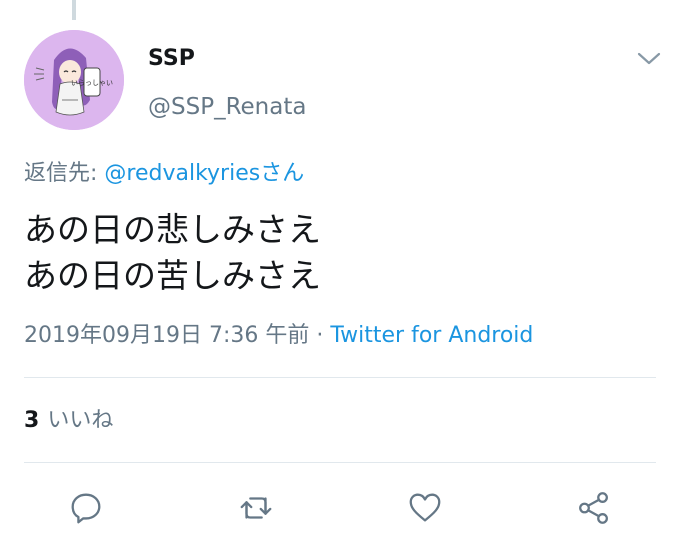  What do you see at coordinates (431, 335) in the screenshot?
I see `source-link: Twitter for Android` at bounding box center [431, 335].